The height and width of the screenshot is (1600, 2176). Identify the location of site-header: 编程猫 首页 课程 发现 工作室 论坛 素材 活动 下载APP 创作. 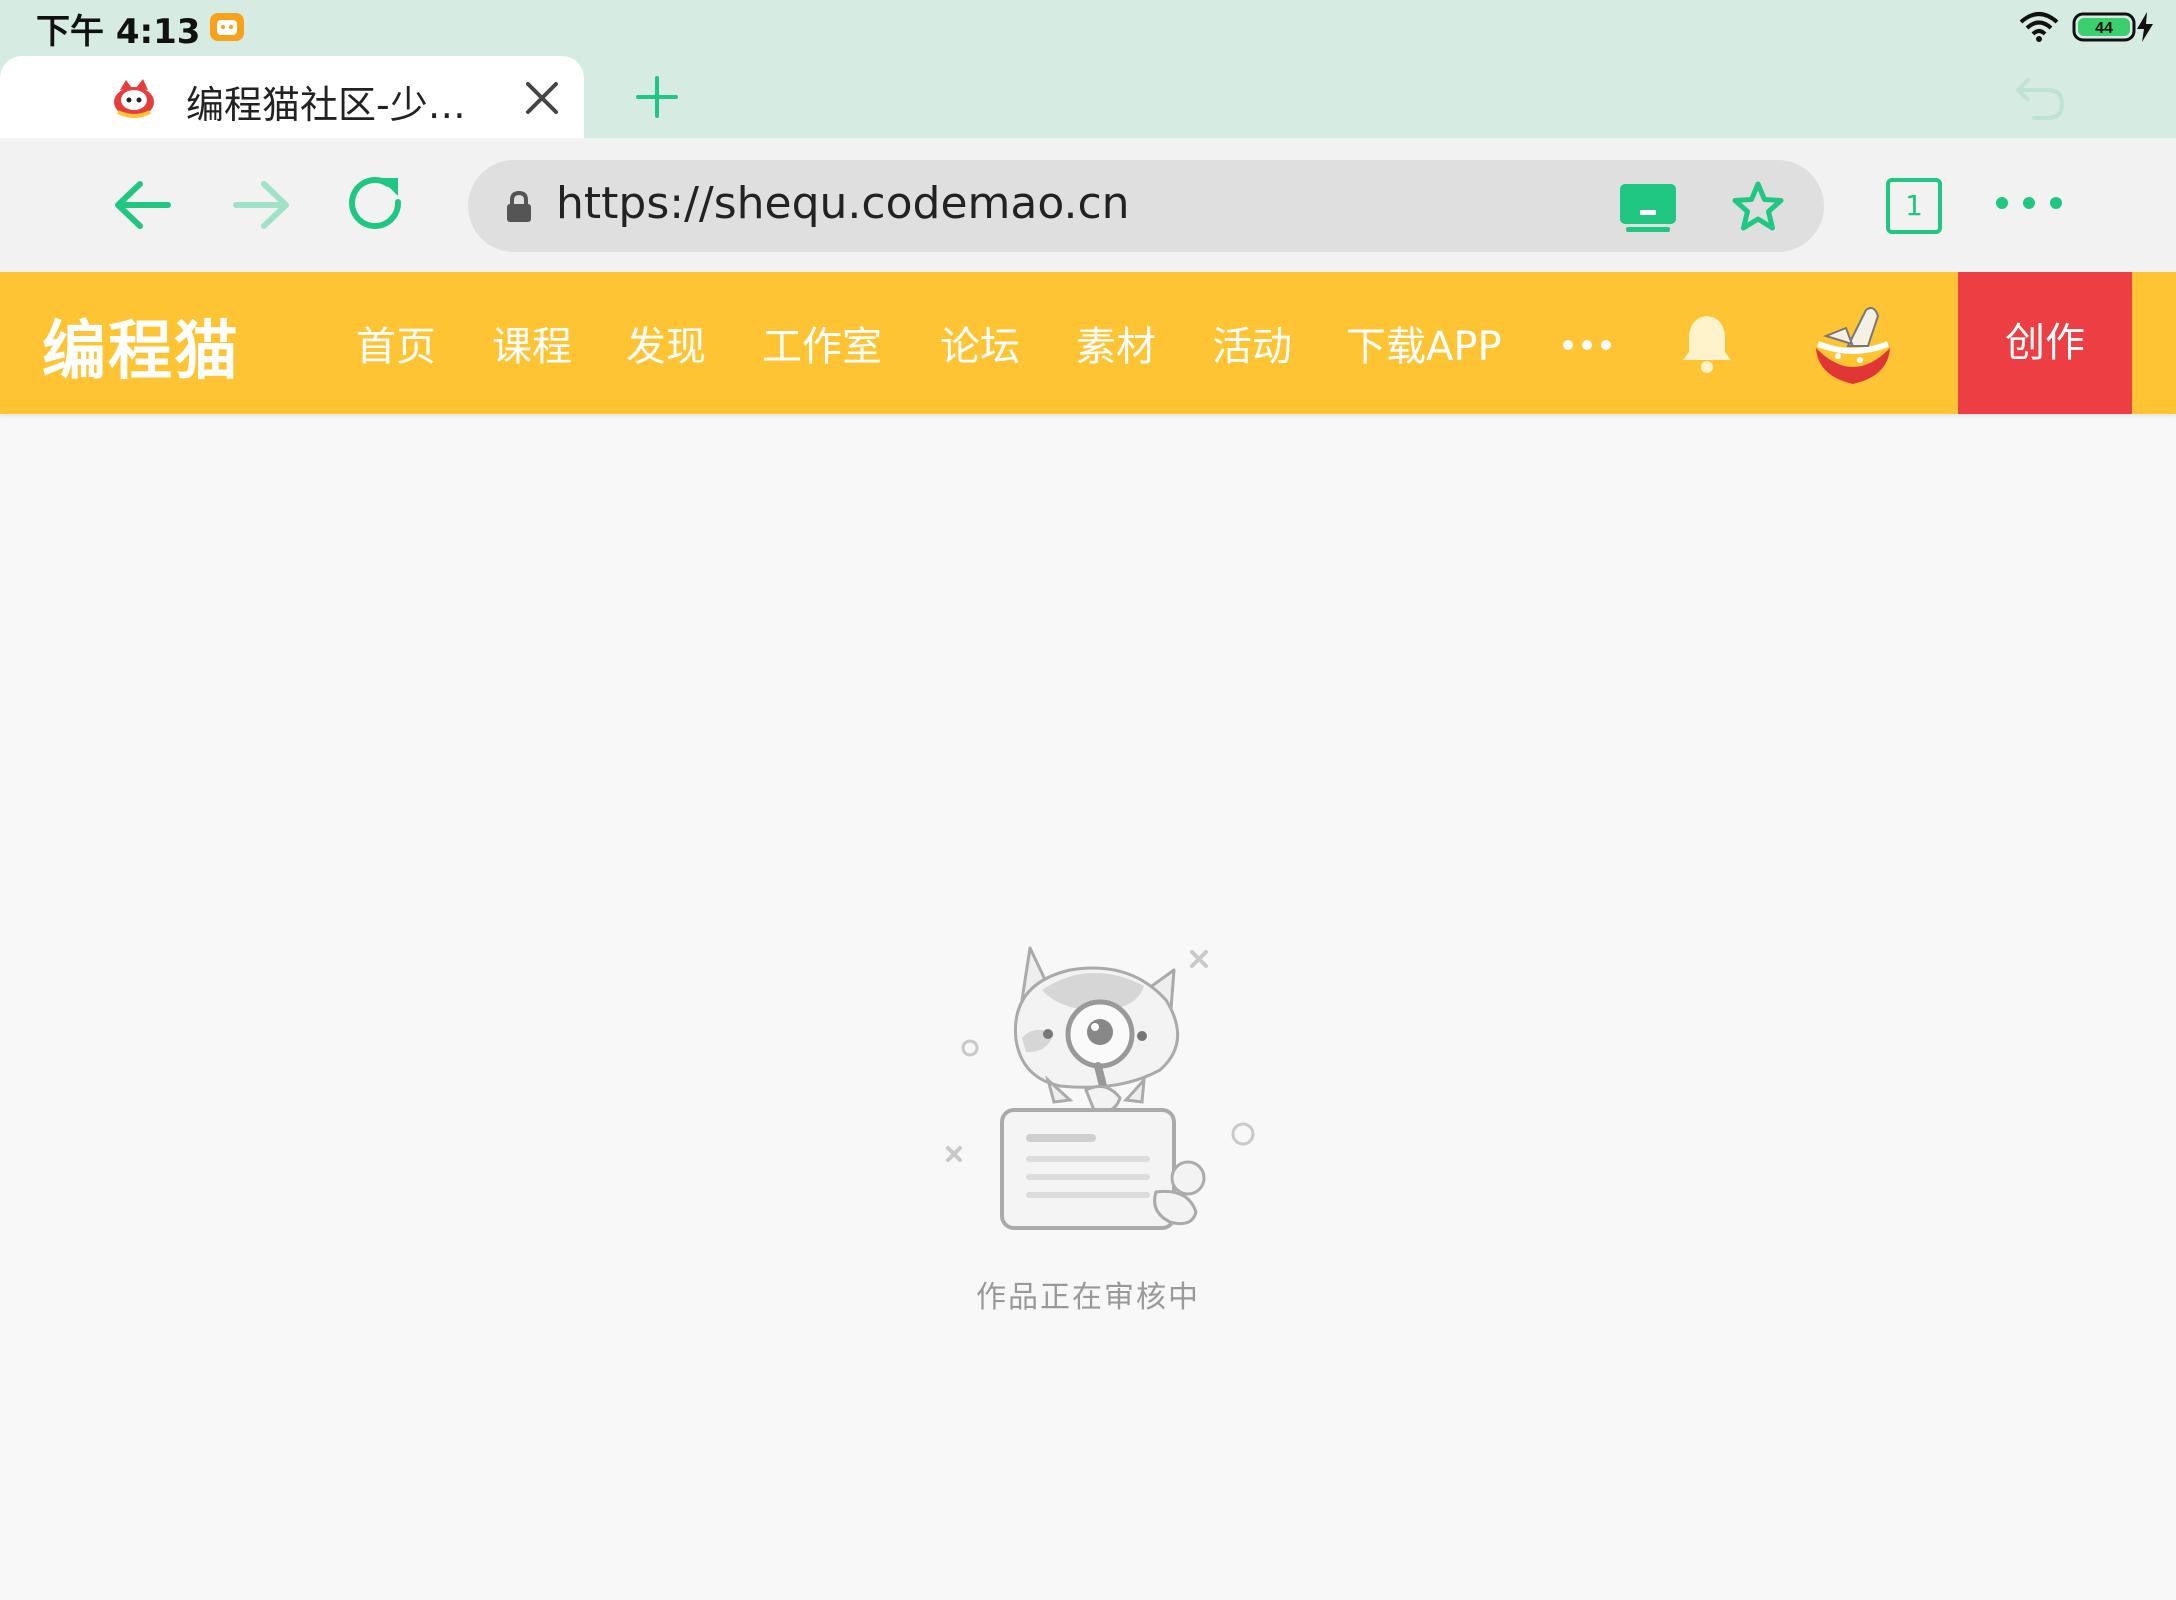
(1088, 343).